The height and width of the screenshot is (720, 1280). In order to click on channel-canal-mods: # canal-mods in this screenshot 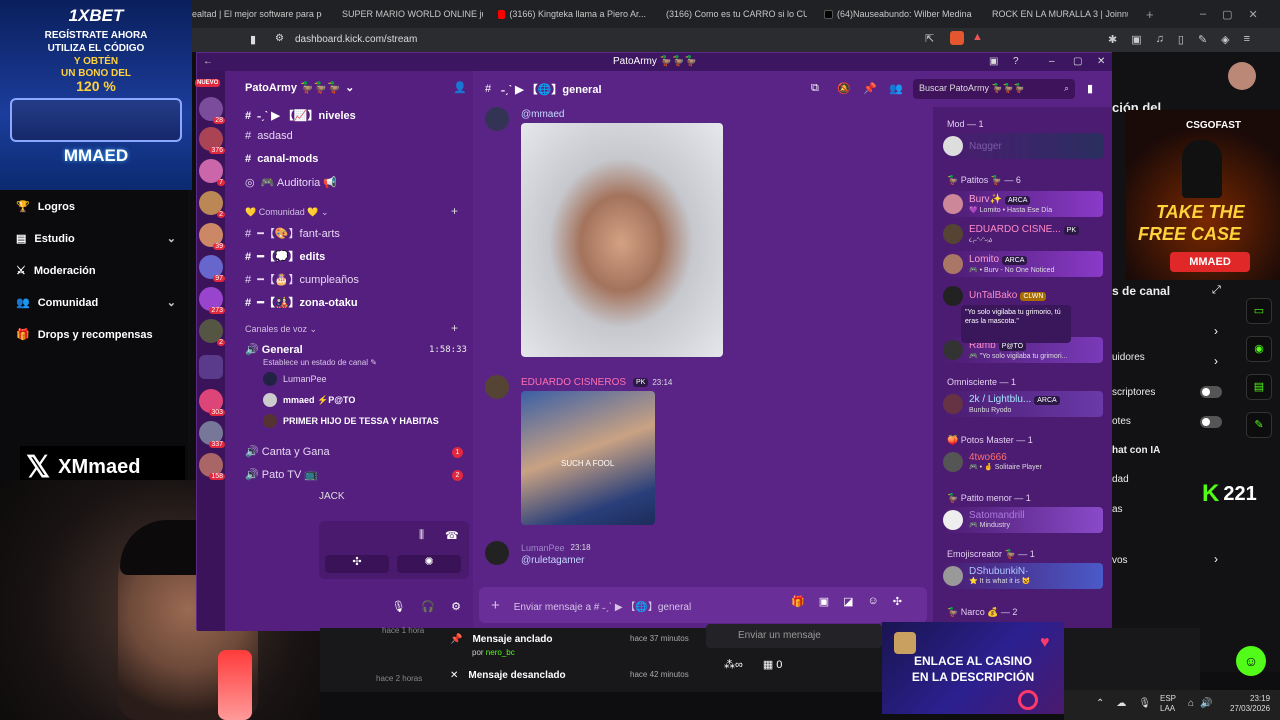, I will do `click(281, 159)`.